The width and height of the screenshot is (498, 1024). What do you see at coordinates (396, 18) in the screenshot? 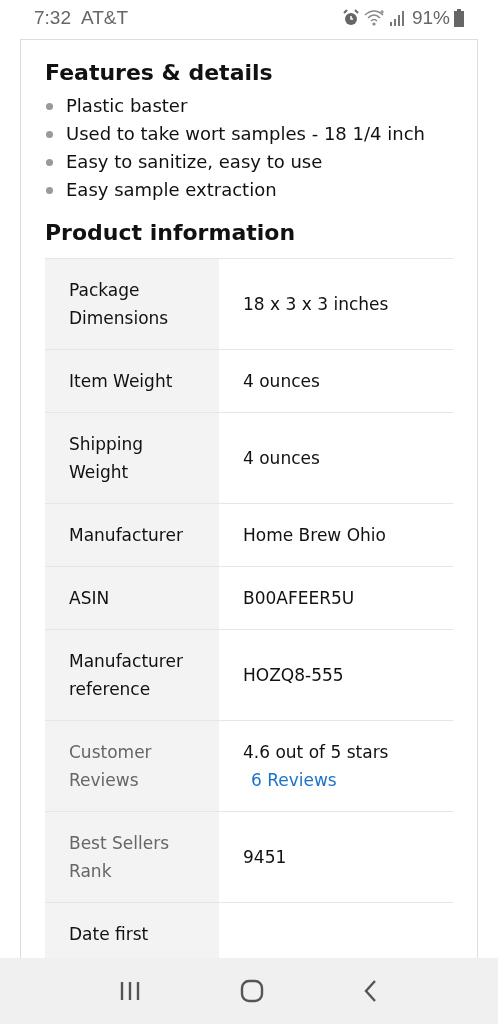
I see `signal-icon` at bounding box center [396, 18].